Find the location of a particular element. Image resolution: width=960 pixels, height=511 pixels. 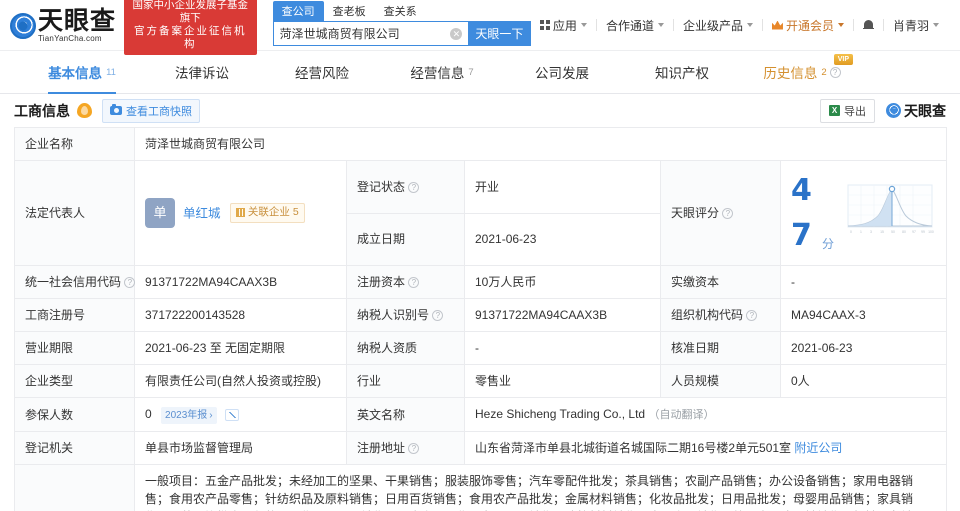

view-snapshot-button: 查看工商快照 is located at coordinates (151, 110).